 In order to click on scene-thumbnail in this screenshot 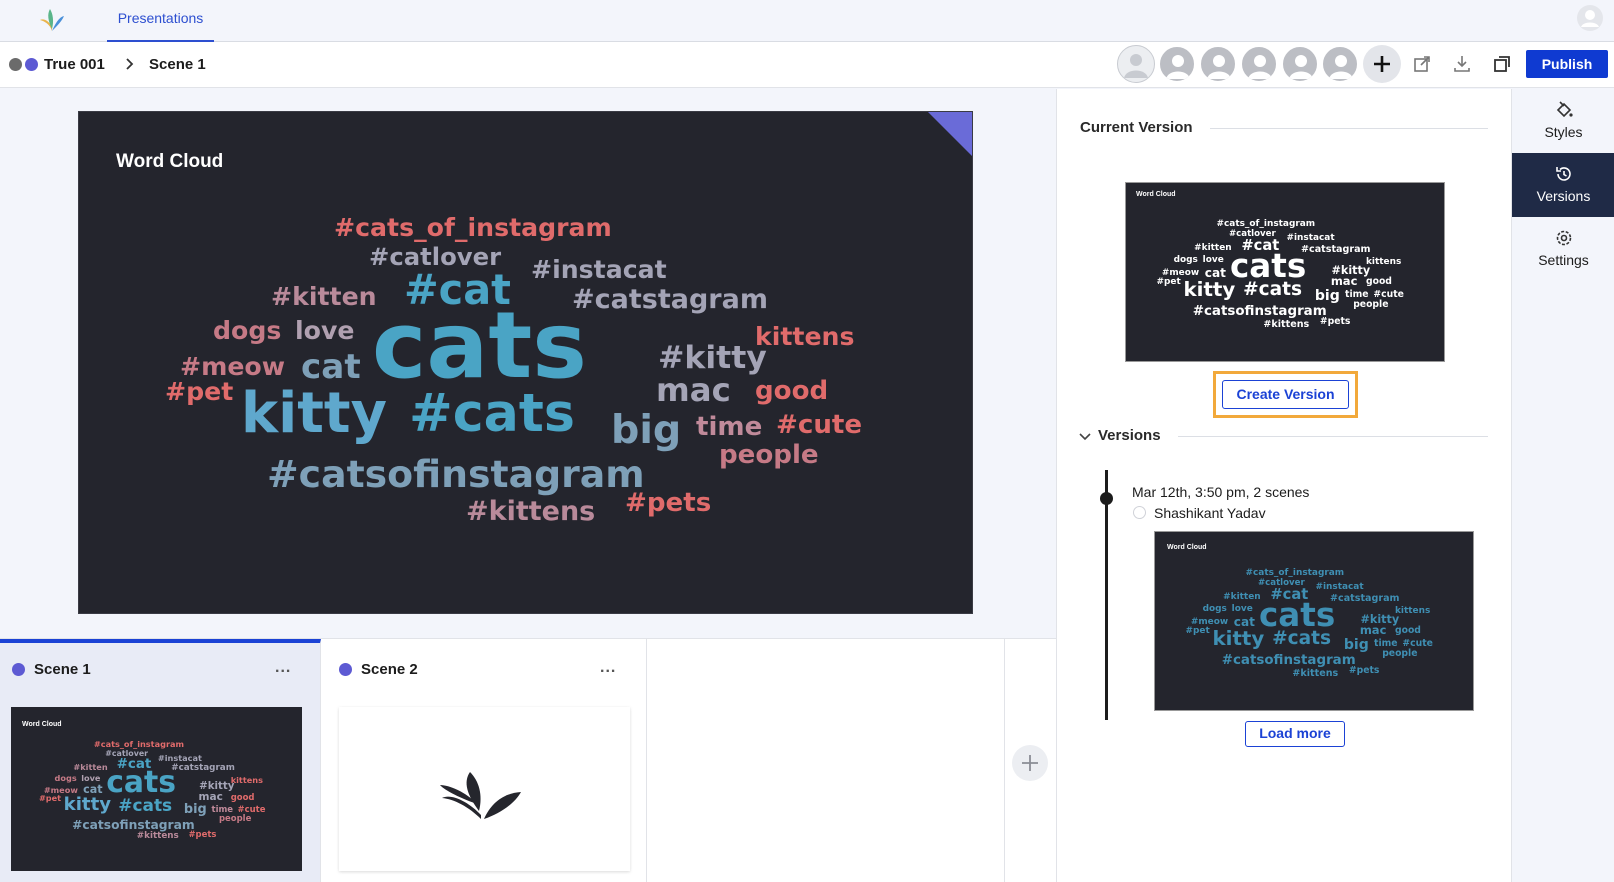, I will do `click(484, 789)`.